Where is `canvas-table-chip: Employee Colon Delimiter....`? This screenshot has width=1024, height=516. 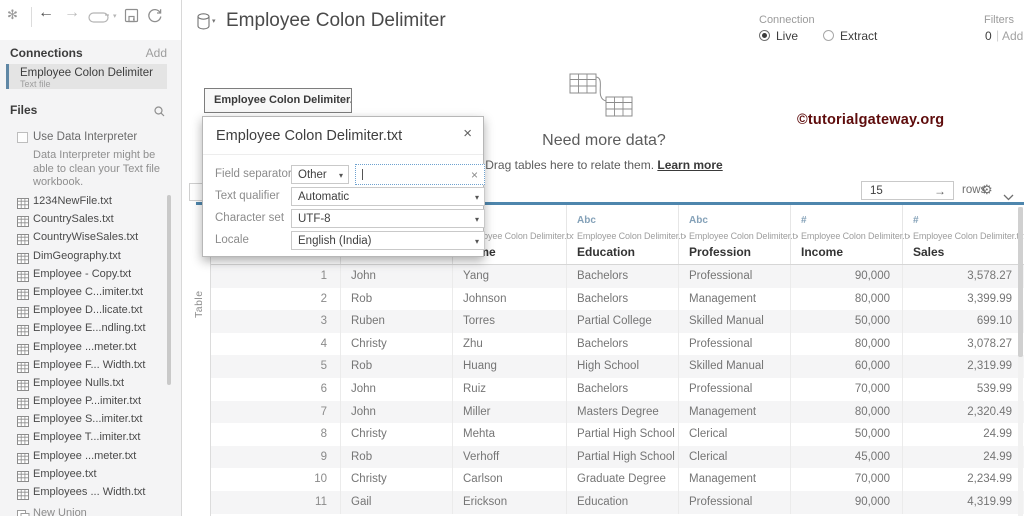 canvas-table-chip: Employee Colon Delimiter.... is located at coordinates (278, 100).